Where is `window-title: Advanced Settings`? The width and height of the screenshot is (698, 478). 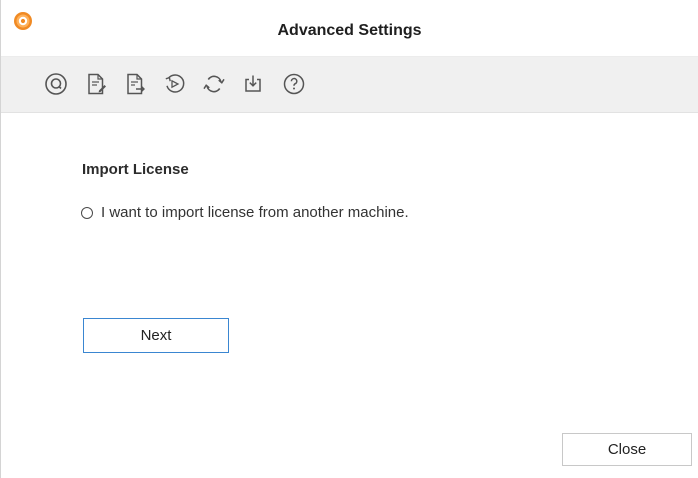 window-title: Advanced Settings is located at coordinates (349, 30).